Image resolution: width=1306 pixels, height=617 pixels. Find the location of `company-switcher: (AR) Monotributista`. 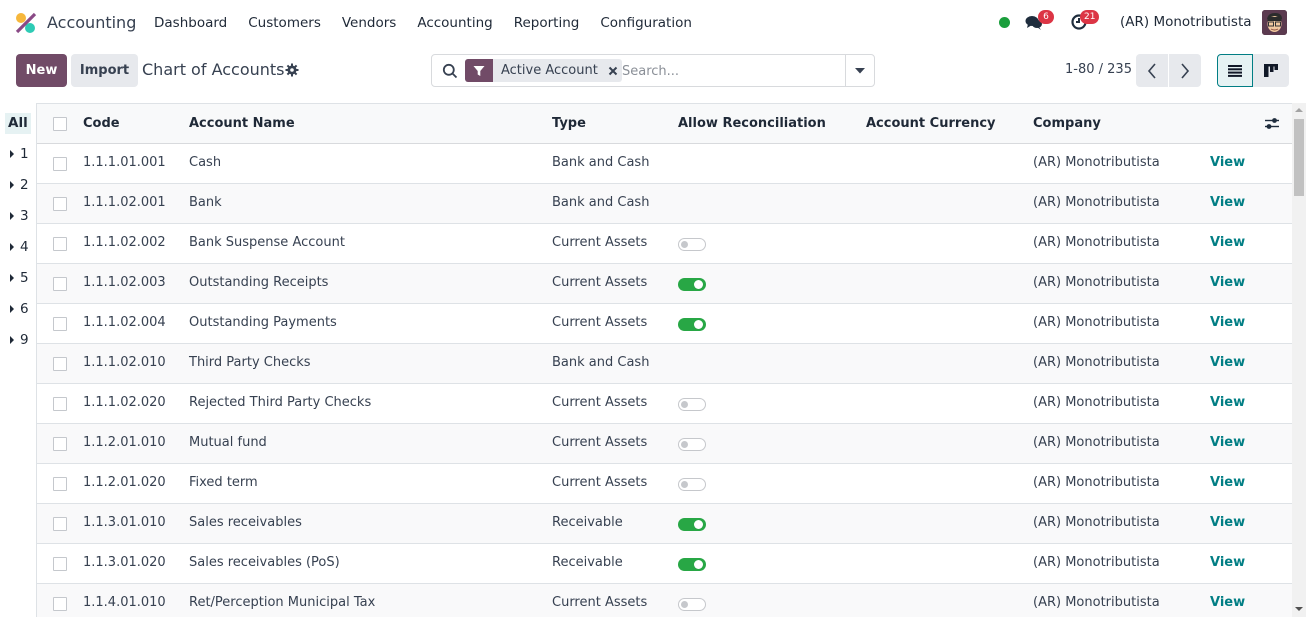

company-switcher: (AR) Monotributista is located at coordinates (1186, 22).